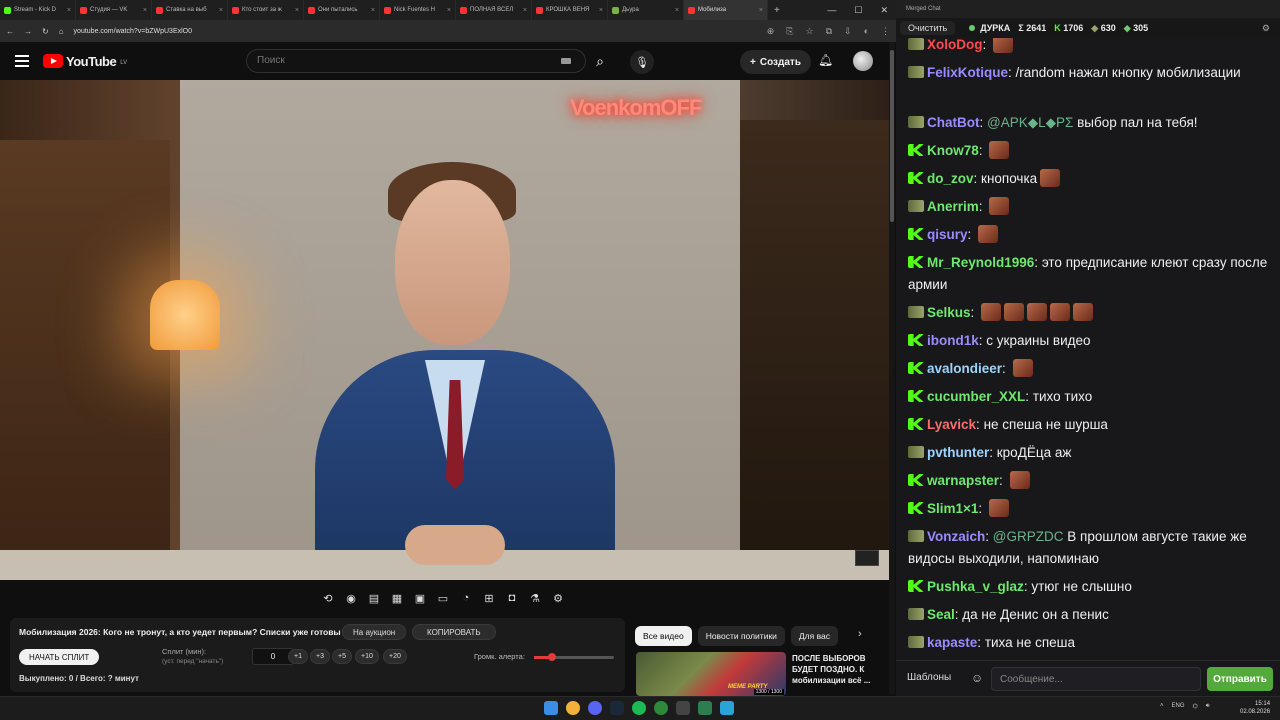 Image resolution: width=1280 pixels, height=720 pixels. Describe the element at coordinates (10, 31) in the screenshot. I see `back-icon: ←` at that location.